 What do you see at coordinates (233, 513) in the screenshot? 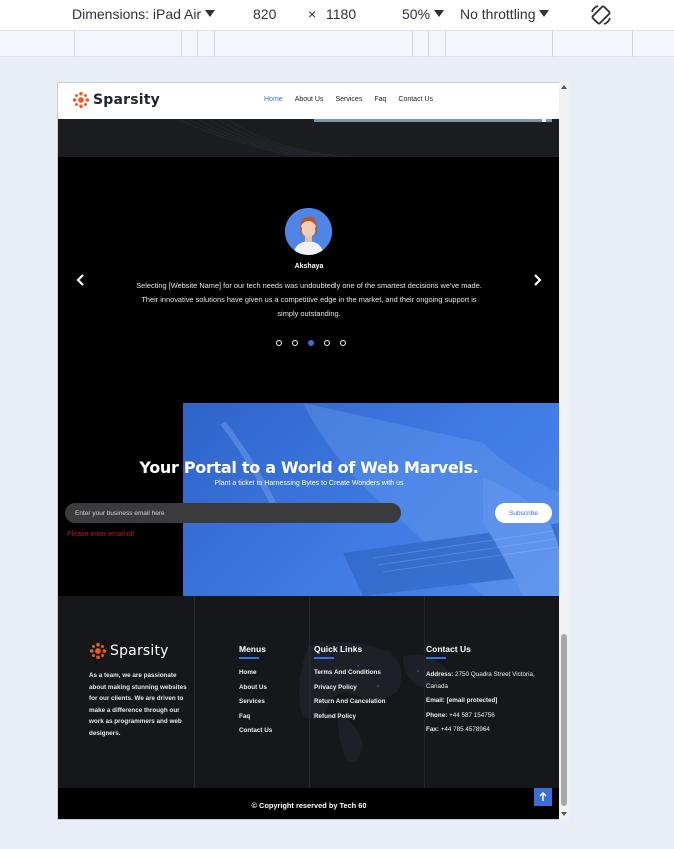
I see `newsletter-email-input` at bounding box center [233, 513].